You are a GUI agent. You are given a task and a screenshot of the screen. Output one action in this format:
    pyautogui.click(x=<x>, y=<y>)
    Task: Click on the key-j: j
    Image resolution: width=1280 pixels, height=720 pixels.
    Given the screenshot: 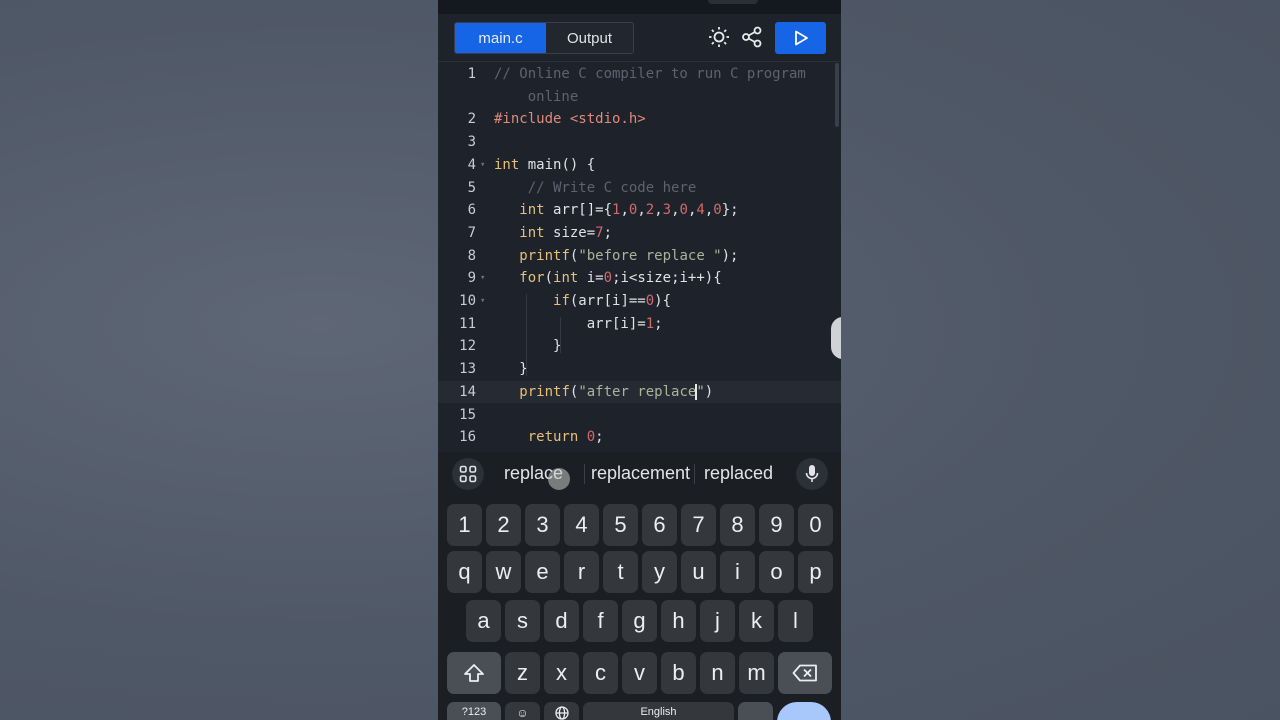 What is the action you would take?
    pyautogui.click(x=717, y=621)
    